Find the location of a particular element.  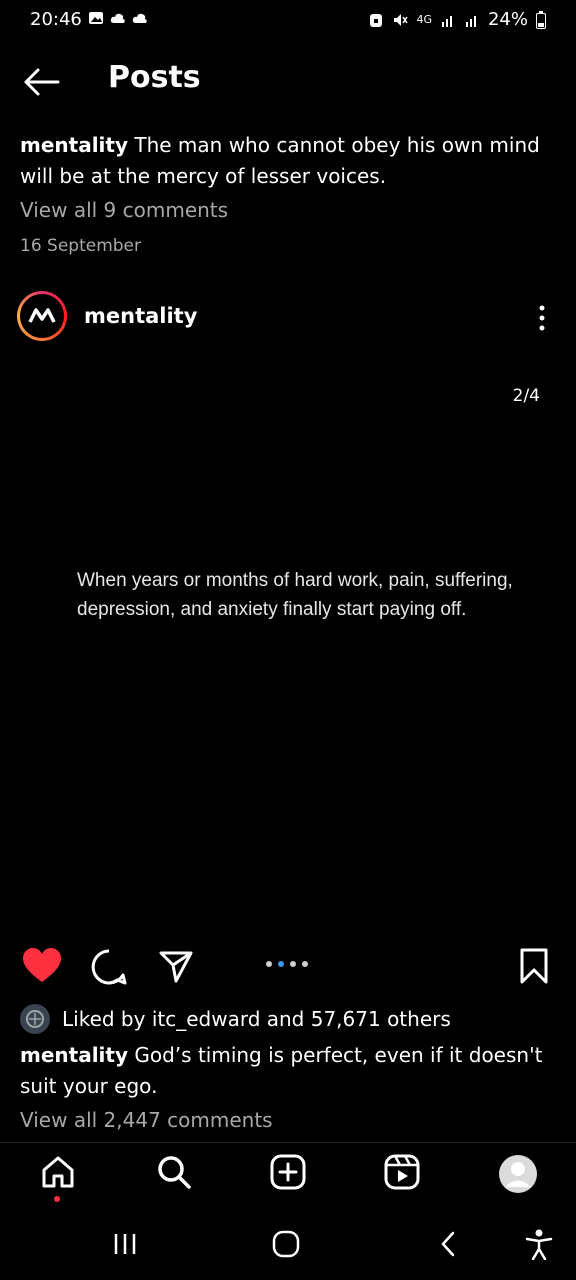

carousel-indicator is located at coordinates (287, 964).